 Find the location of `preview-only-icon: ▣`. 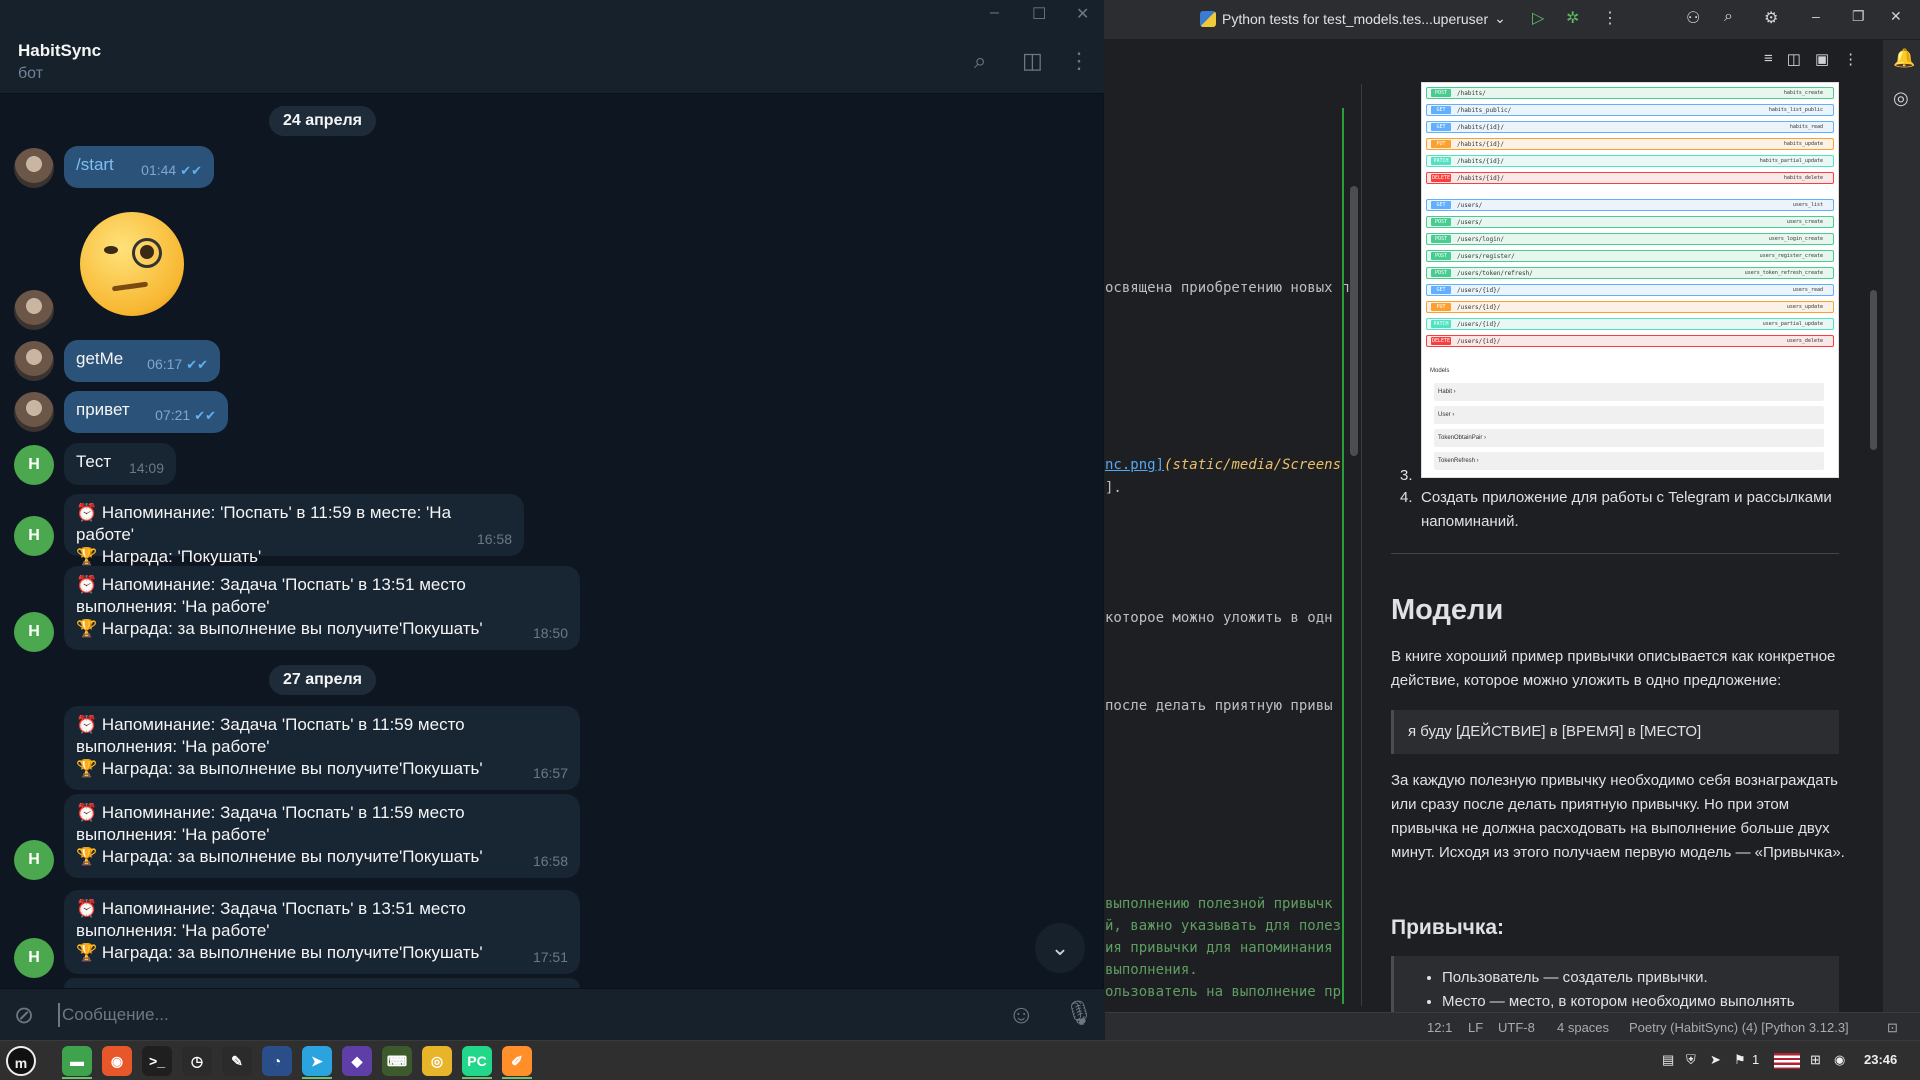

preview-only-icon: ▣ is located at coordinates (1822, 59).